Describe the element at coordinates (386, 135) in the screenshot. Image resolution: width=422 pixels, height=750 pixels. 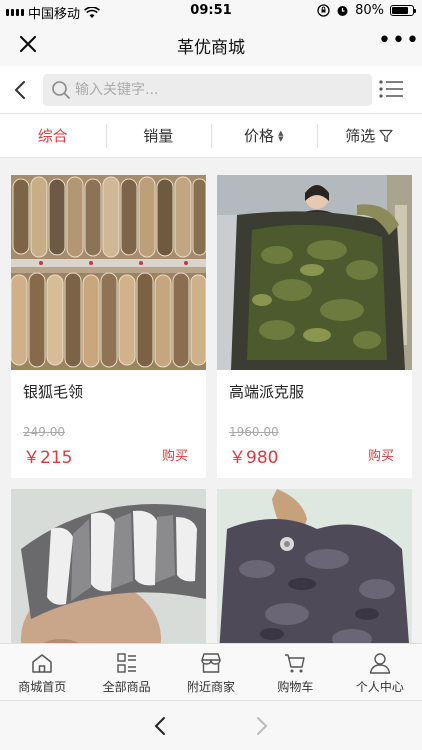
I see `filter-icon` at that location.